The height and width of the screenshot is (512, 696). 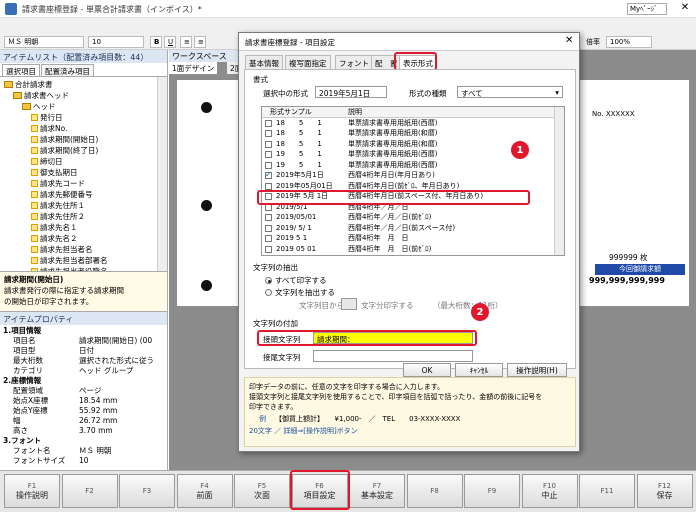 What do you see at coordinates (147, 491) in the screenshot?
I see `fkey-f3: F3` at bounding box center [147, 491].